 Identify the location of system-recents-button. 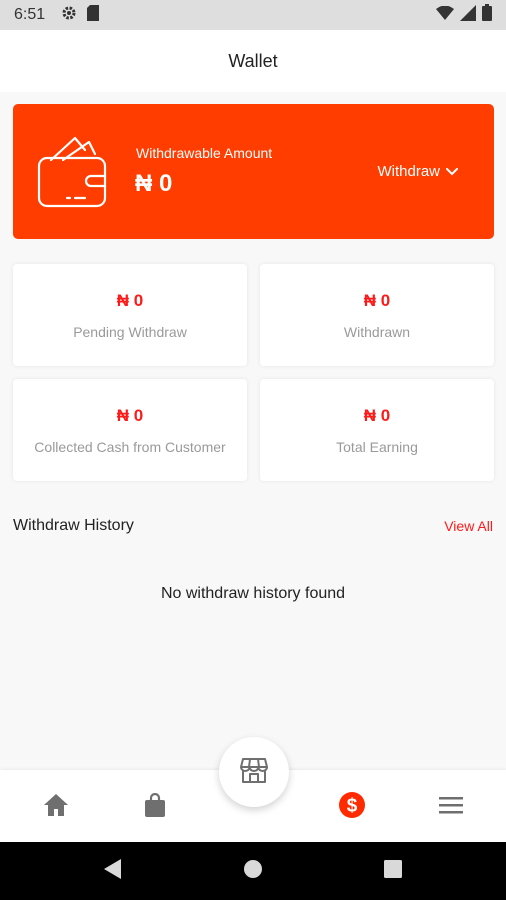
(393, 871).